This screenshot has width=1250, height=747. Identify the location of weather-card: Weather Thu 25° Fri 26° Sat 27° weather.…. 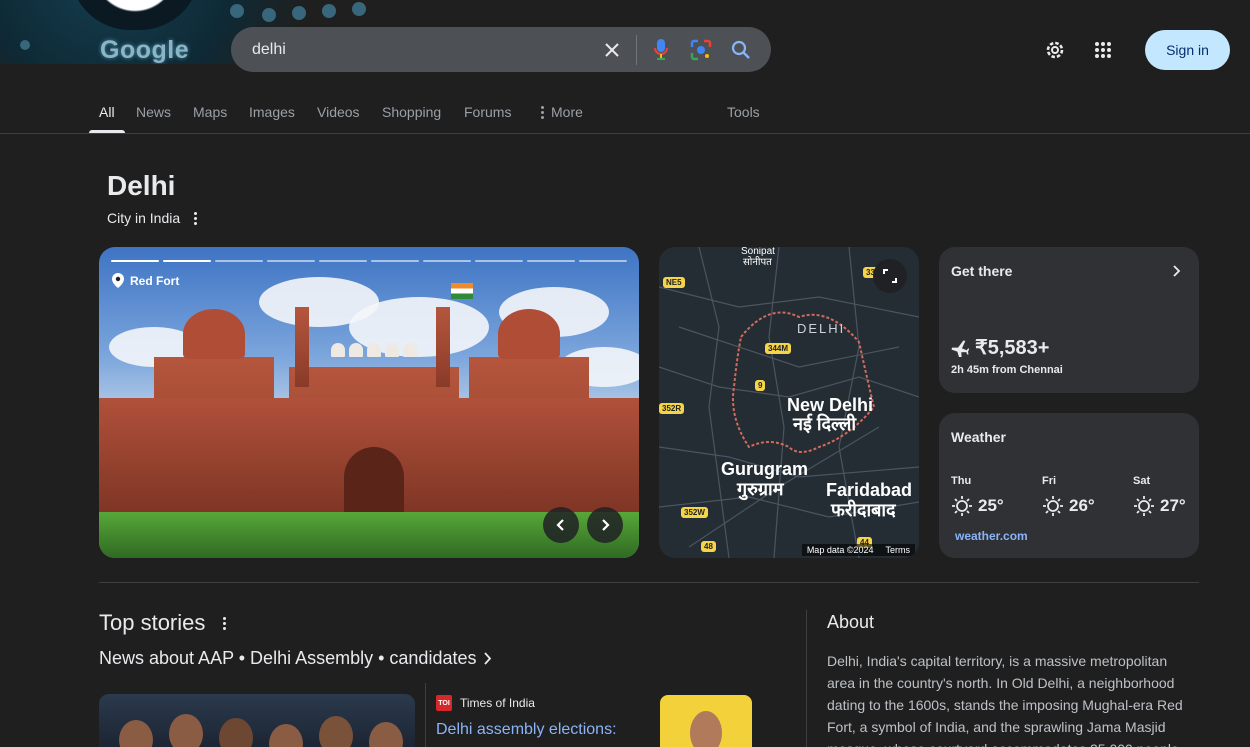
(1069, 485).